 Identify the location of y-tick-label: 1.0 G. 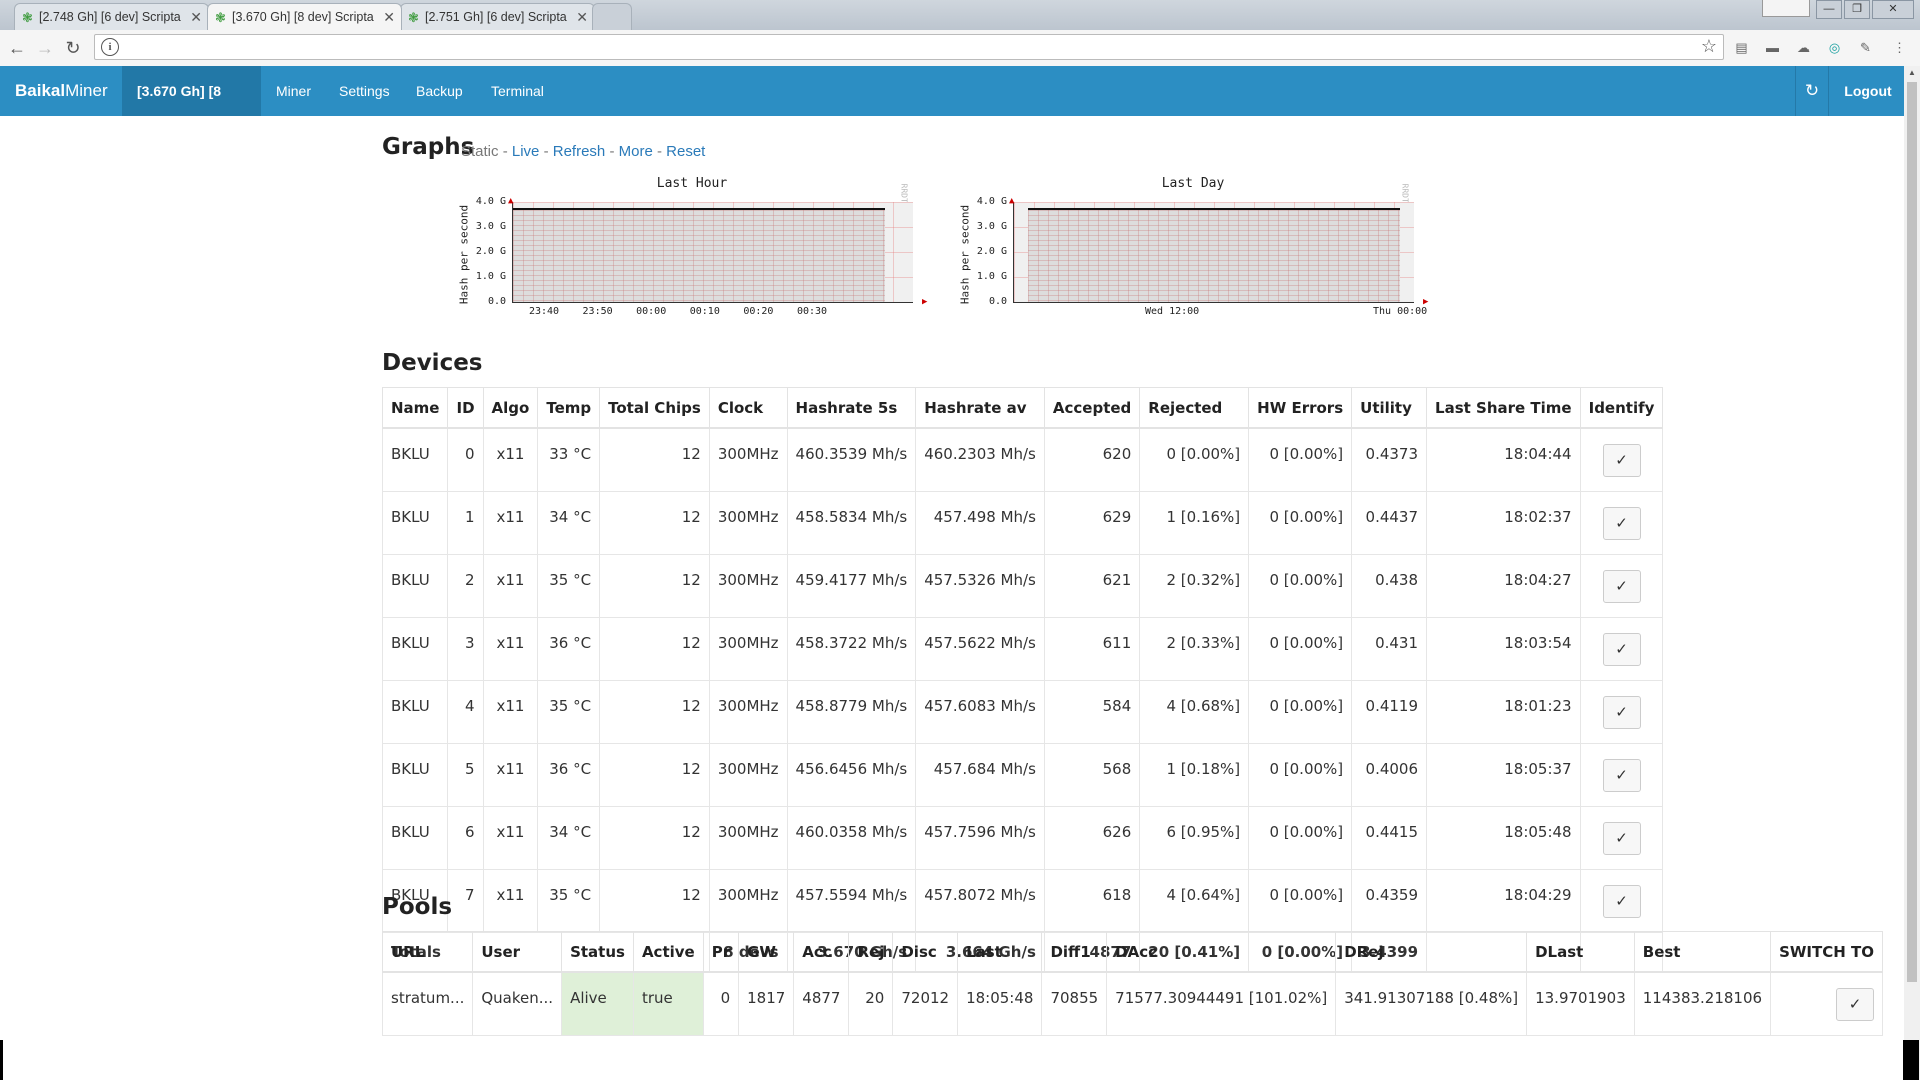
(490, 276).